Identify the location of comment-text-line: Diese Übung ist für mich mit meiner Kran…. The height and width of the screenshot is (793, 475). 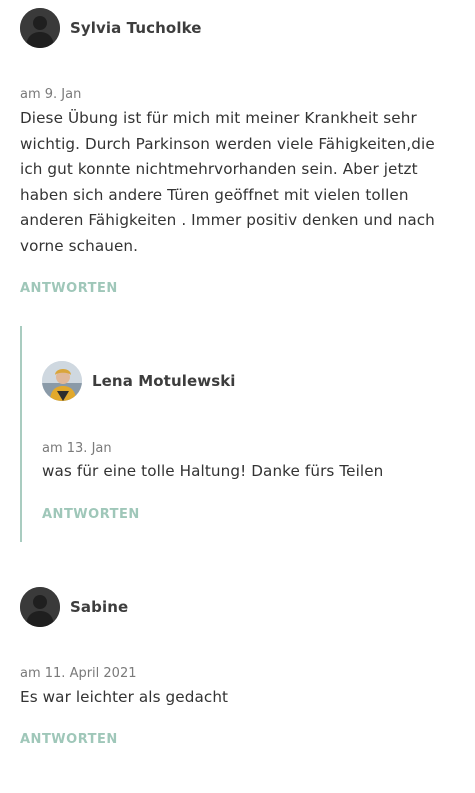
(218, 118).